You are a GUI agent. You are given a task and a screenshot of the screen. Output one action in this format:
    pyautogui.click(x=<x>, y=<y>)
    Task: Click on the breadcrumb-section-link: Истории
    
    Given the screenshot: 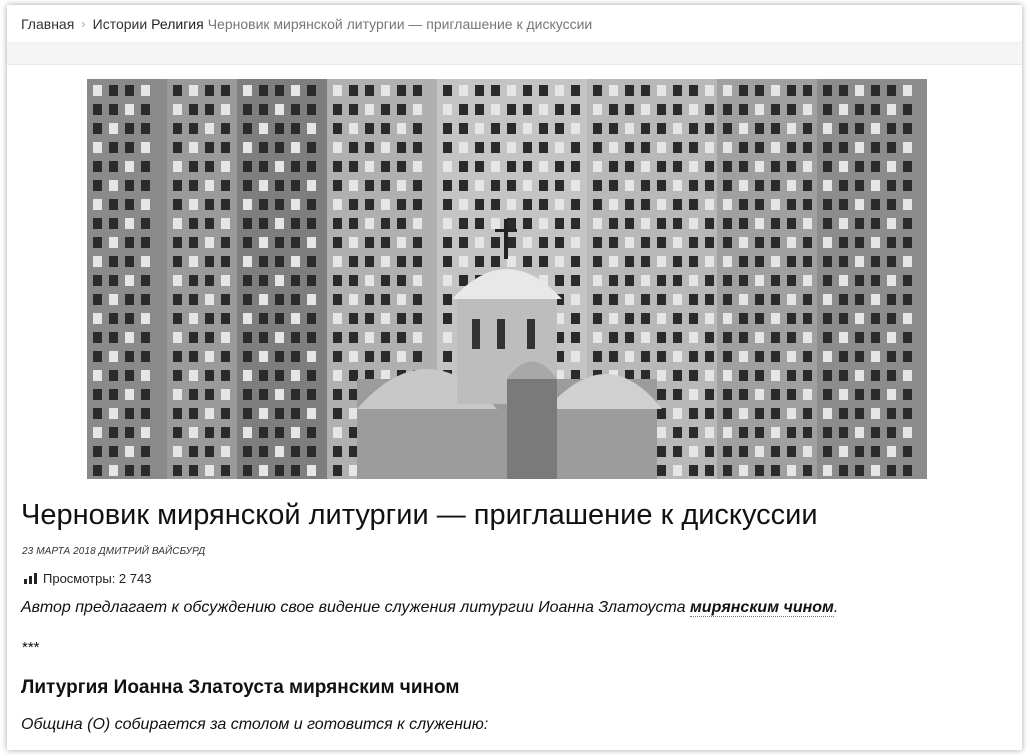 What is the action you would take?
    pyautogui.click(x=120, y=24)
    